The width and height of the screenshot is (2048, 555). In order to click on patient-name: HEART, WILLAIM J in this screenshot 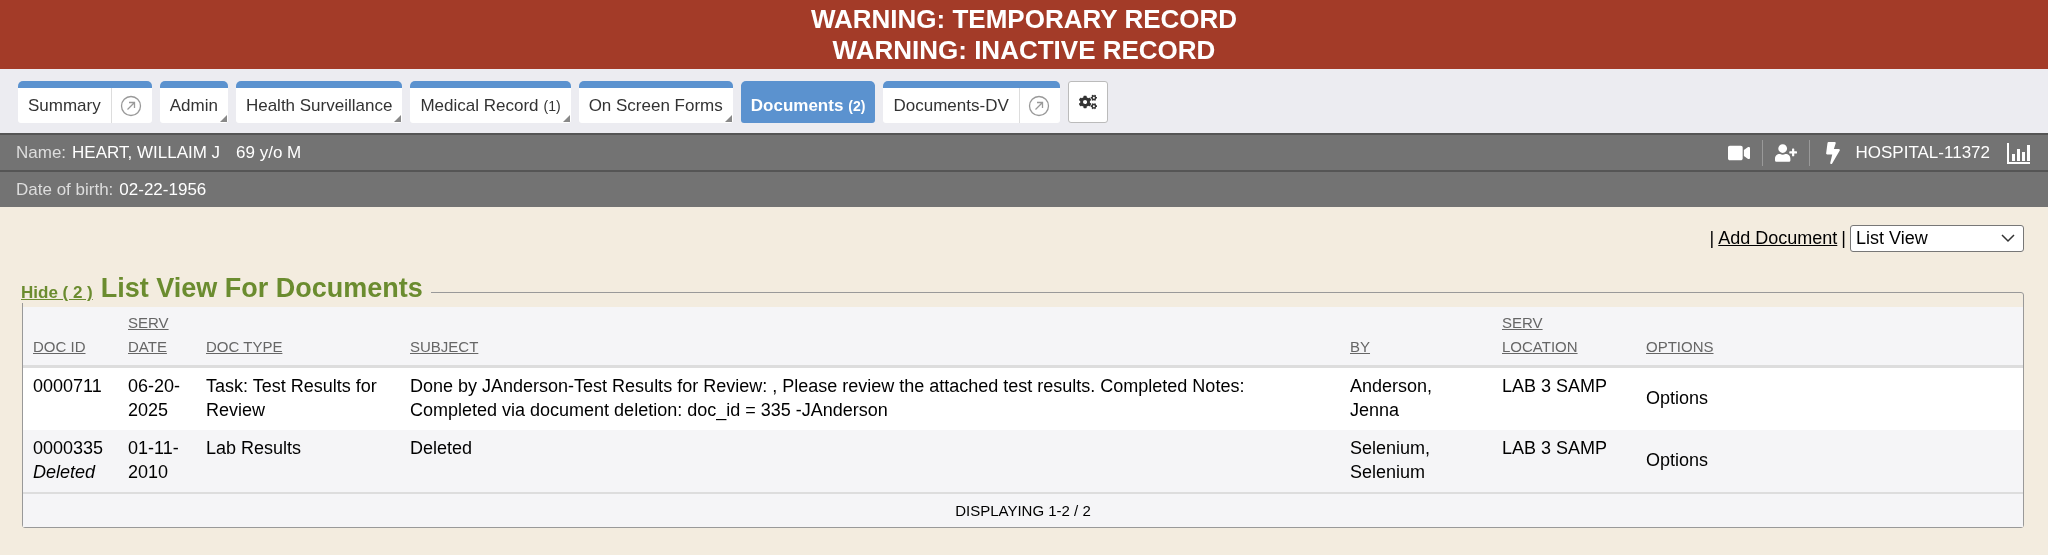, I will do `click(146, 152)`.